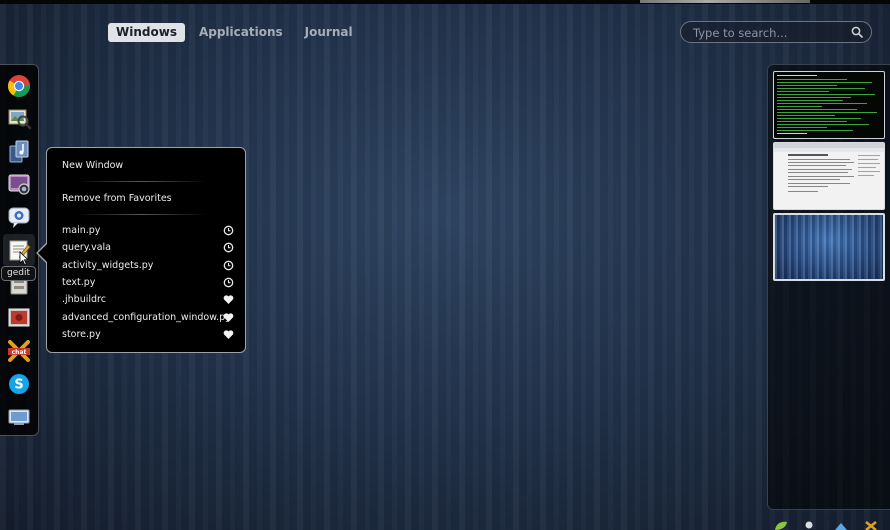 Image resolution: width=890 pixels, height=530 pixels. I want to click on view-selector: Windows Applications Journal, so click(234, 32).